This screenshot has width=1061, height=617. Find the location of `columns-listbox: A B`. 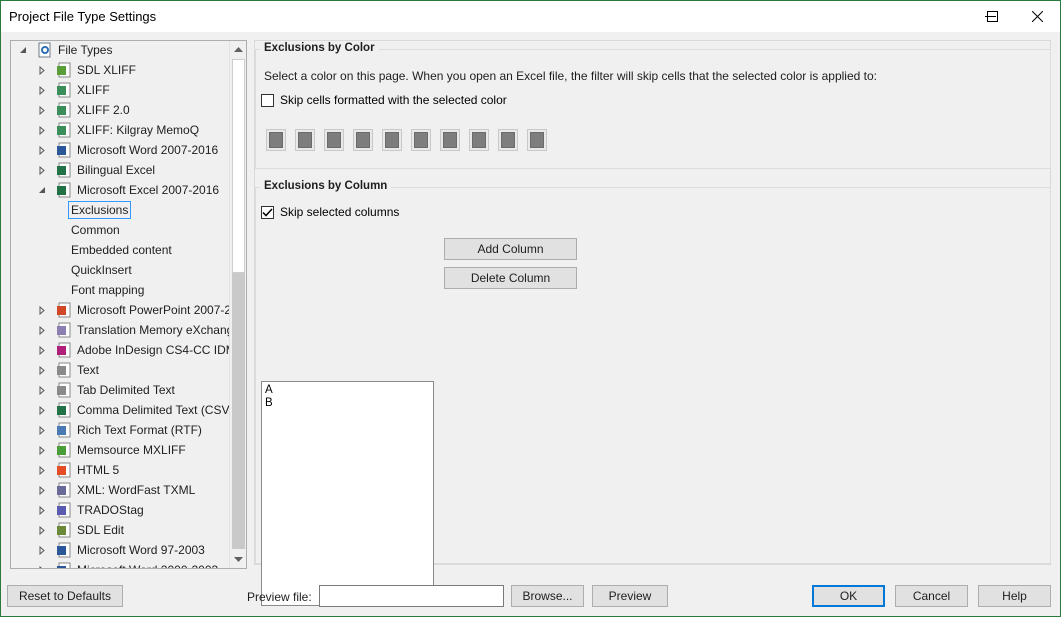

columns-listbox: A B is located at coordinates (347, 493).